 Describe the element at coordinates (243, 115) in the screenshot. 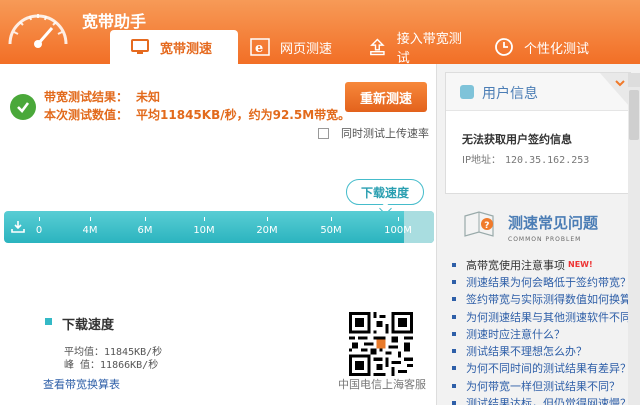

I see `result-speed-value: 平均11845KB/秒，约为92.5M带宽。` at that location.